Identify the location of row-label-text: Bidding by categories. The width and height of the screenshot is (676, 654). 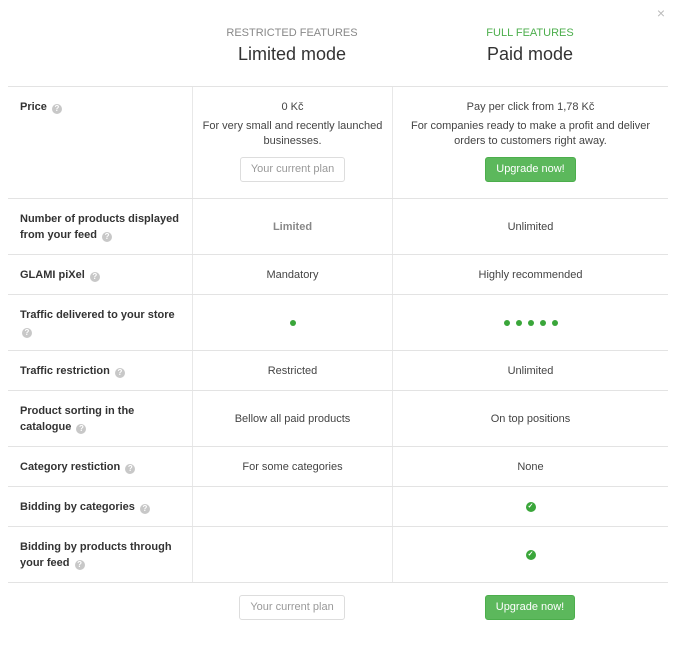
(77, 507).